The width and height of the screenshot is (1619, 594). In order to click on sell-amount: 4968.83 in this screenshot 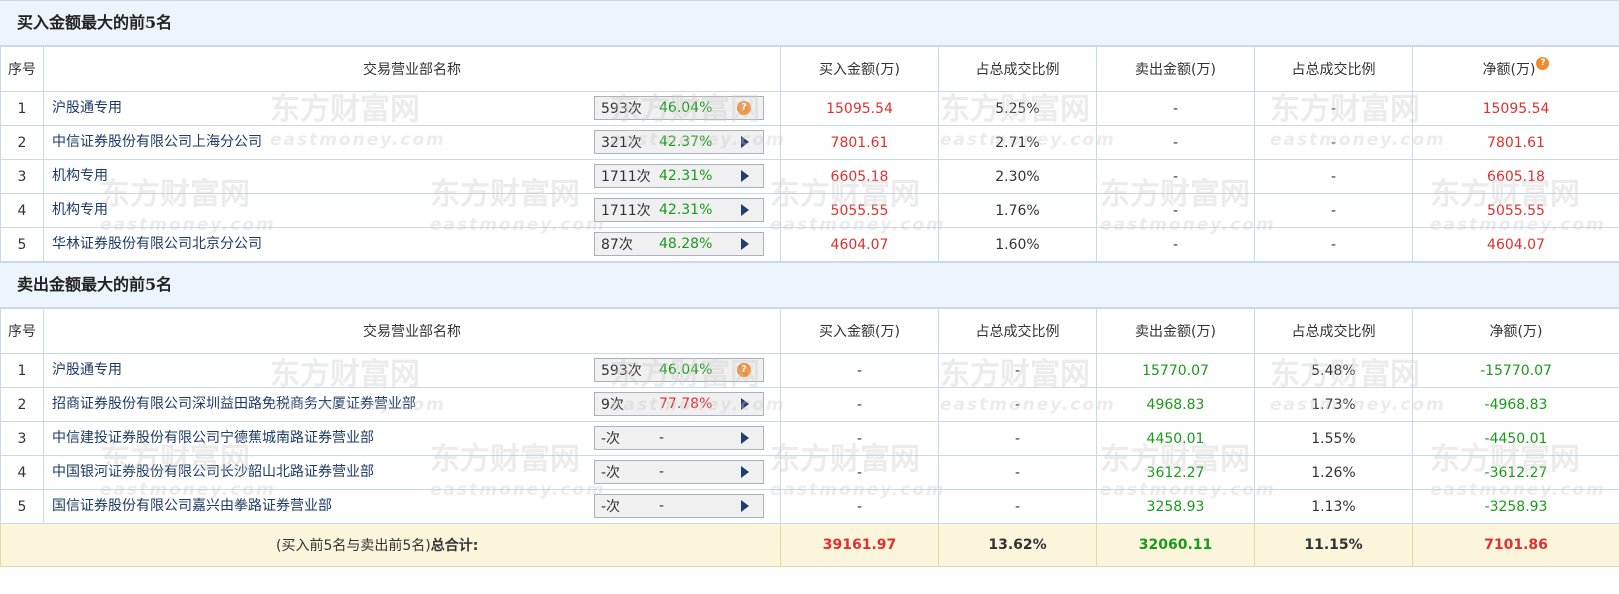, I will do `click(1175, 404)`.